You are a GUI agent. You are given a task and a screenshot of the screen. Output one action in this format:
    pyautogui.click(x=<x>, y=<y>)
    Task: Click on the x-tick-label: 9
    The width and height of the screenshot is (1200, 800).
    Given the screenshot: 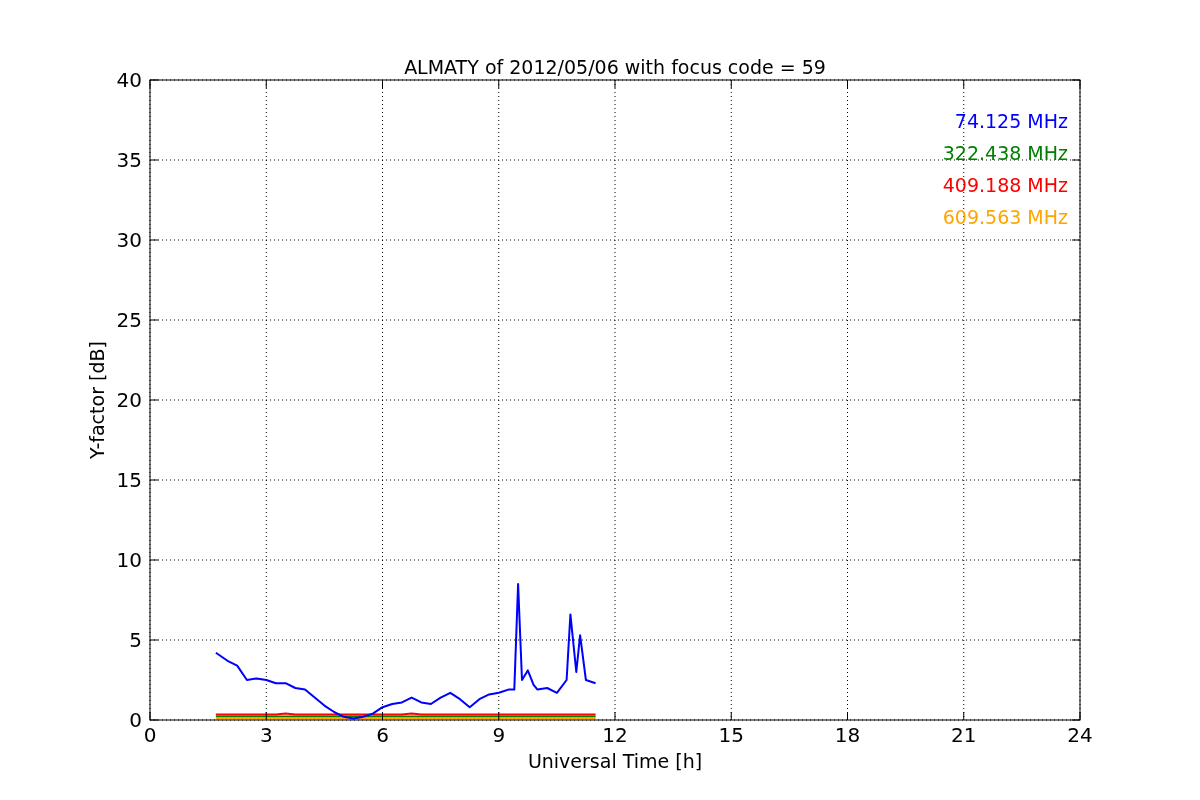 What is the action you would take?
    pyautogui.click(x=499, y=735)
    